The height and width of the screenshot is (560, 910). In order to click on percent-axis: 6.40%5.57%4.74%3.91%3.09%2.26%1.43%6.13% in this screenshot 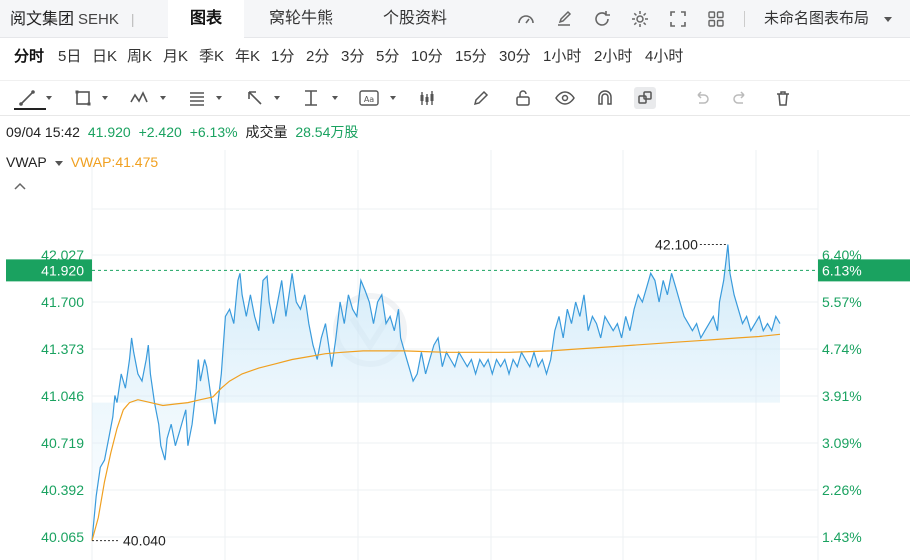, I will do `click(864, 396)`.